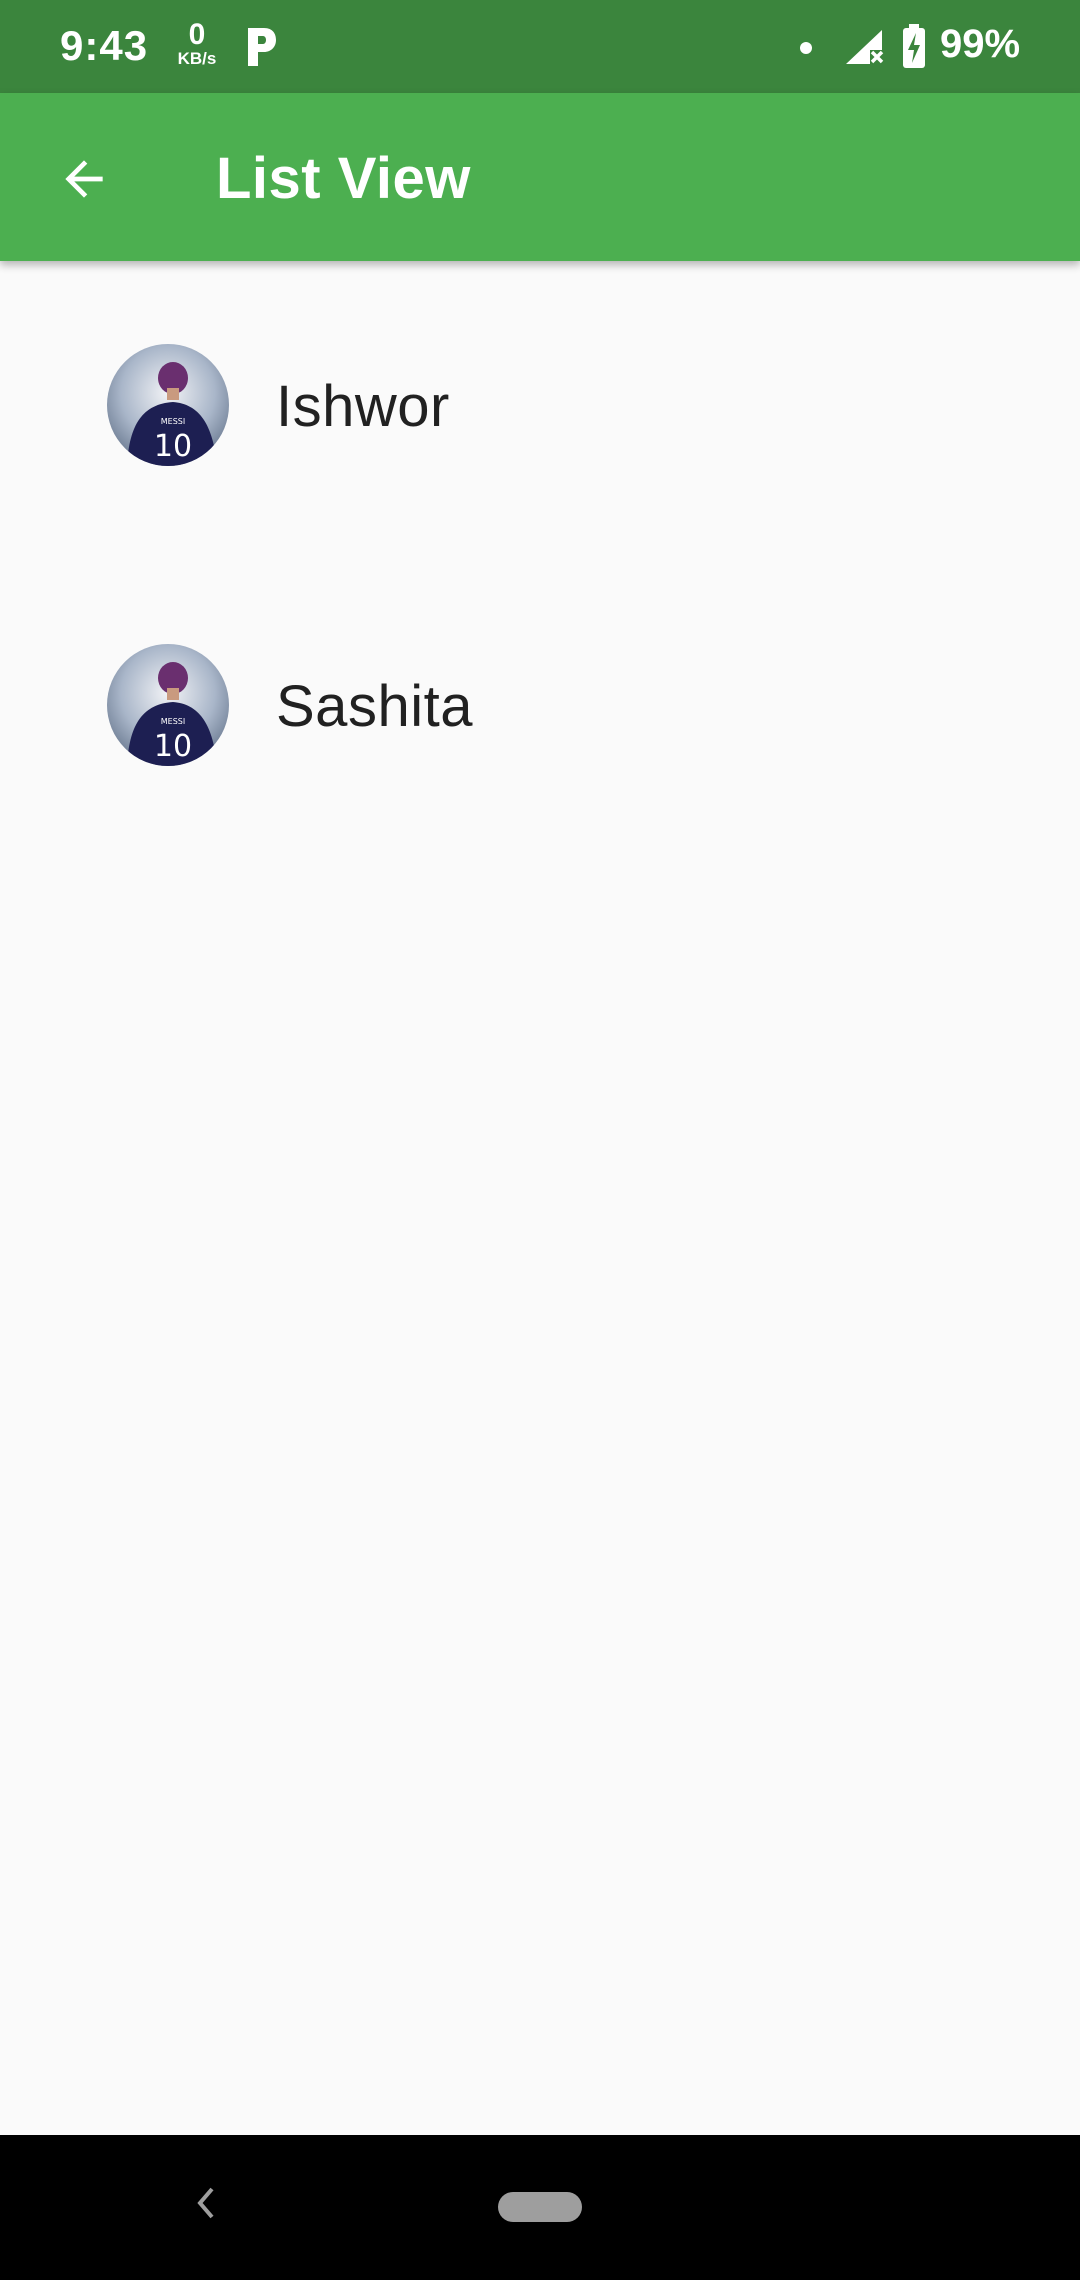 This screenshot has width=1080, height=2280. I want to click on chevron-left-icon, so click(205, 2203).